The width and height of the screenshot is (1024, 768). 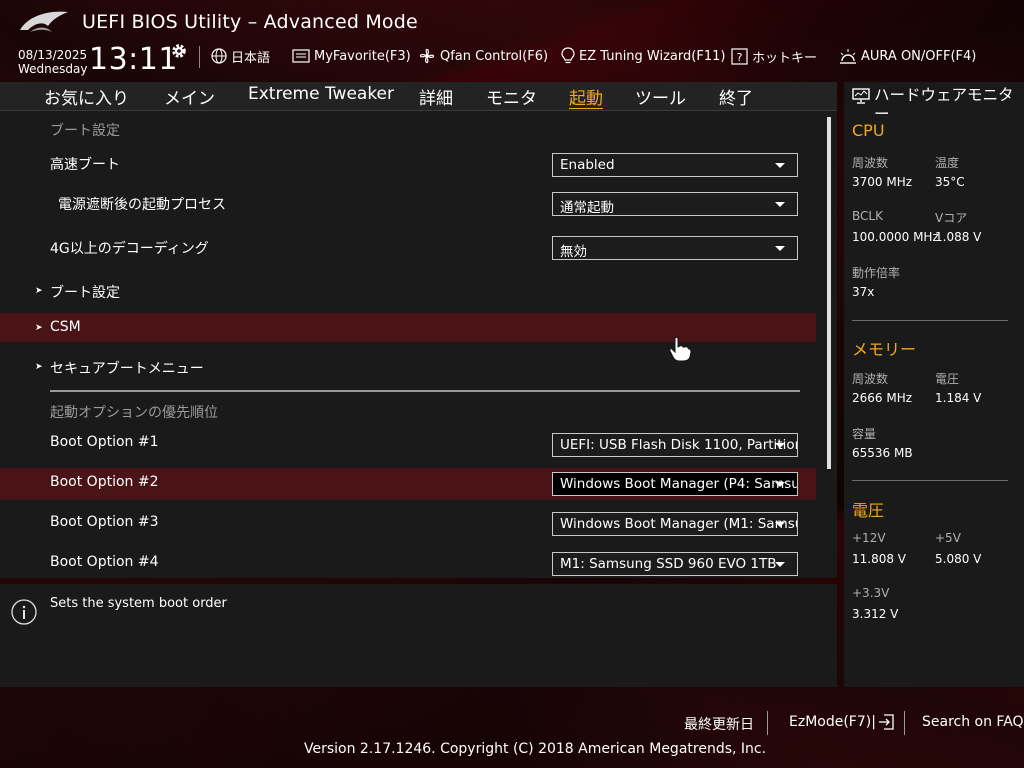 I want to click on fast-boot-value: Enabled, so click(x=587, y=165).